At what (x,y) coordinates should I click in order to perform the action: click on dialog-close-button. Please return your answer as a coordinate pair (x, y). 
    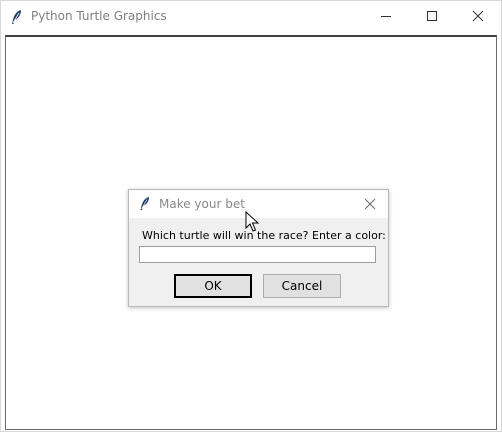
    Looking at the image, I should click on (370, 204).